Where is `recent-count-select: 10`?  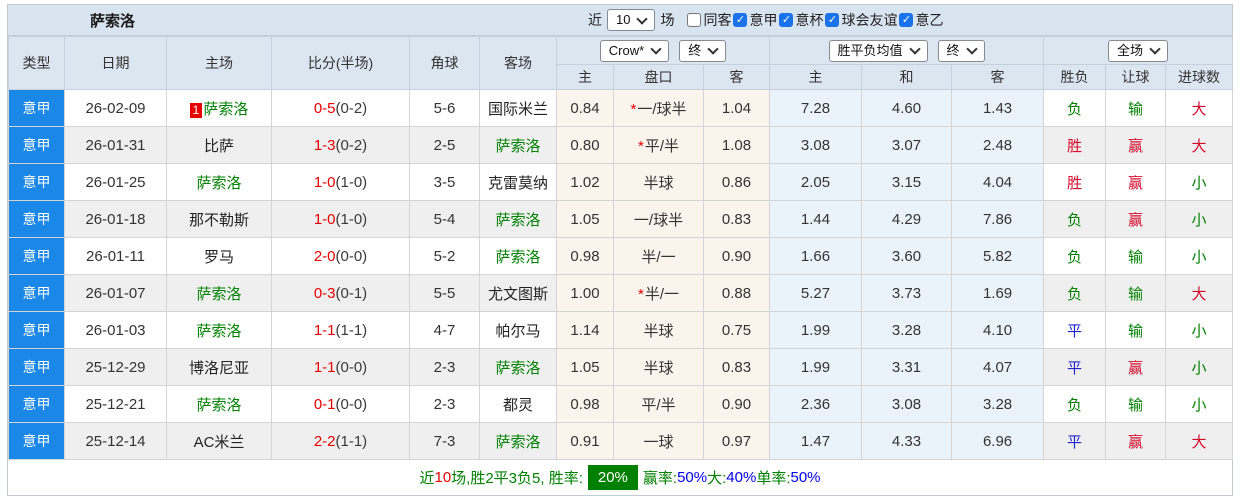 recent-count-select: 10 is located at coordinates (631, 20).